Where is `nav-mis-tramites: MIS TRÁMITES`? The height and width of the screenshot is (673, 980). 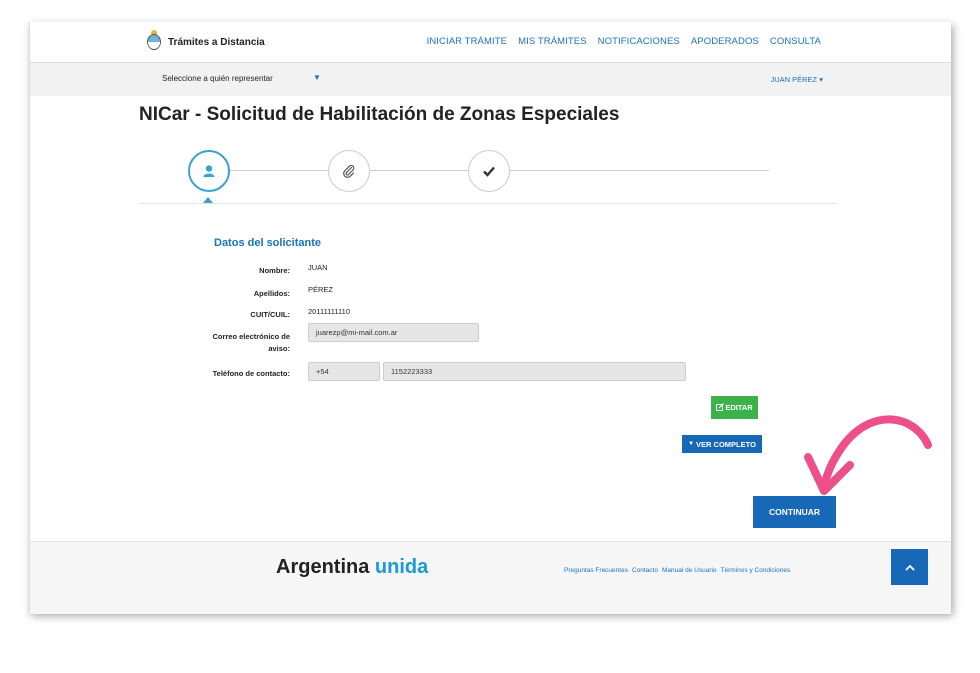 nav-mis-tramites: MIS TRÁMITES is located at coordinates (552, 41).